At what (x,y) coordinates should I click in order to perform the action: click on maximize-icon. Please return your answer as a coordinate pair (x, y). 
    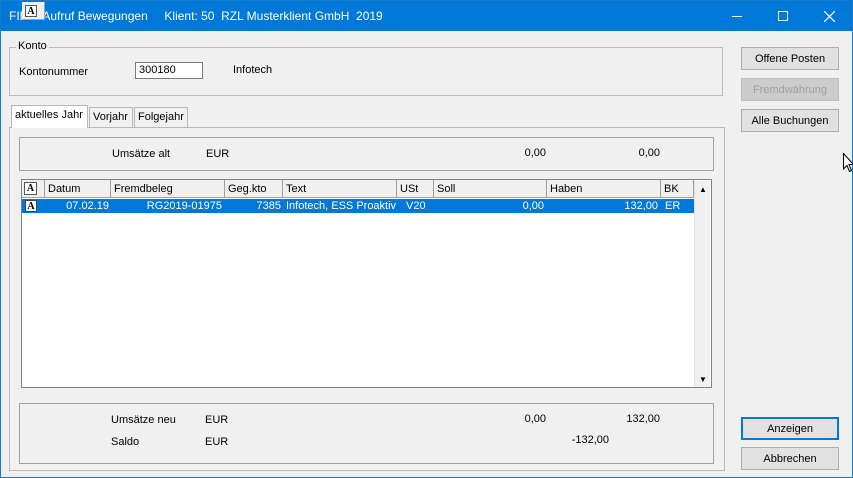
    Looking at the image, I should click on (783, 16).